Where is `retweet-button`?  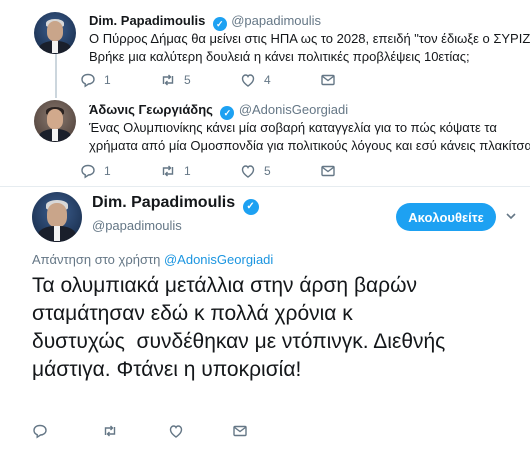
retweet-button is located at coordinates (135, 431).